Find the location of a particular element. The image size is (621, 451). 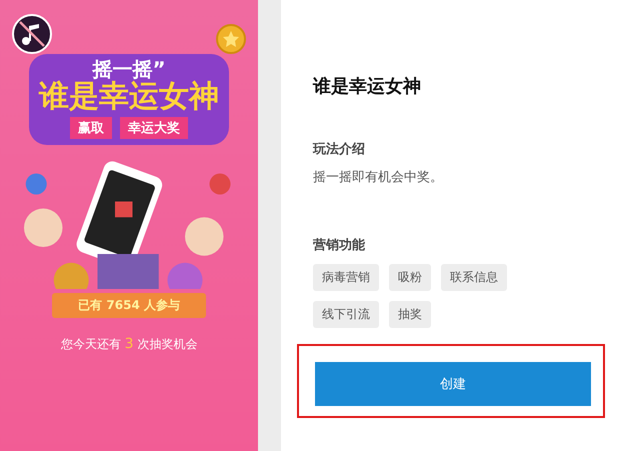

intro-text: 摇一摇即有机会中奖。 is located at coordinates (378, 177).